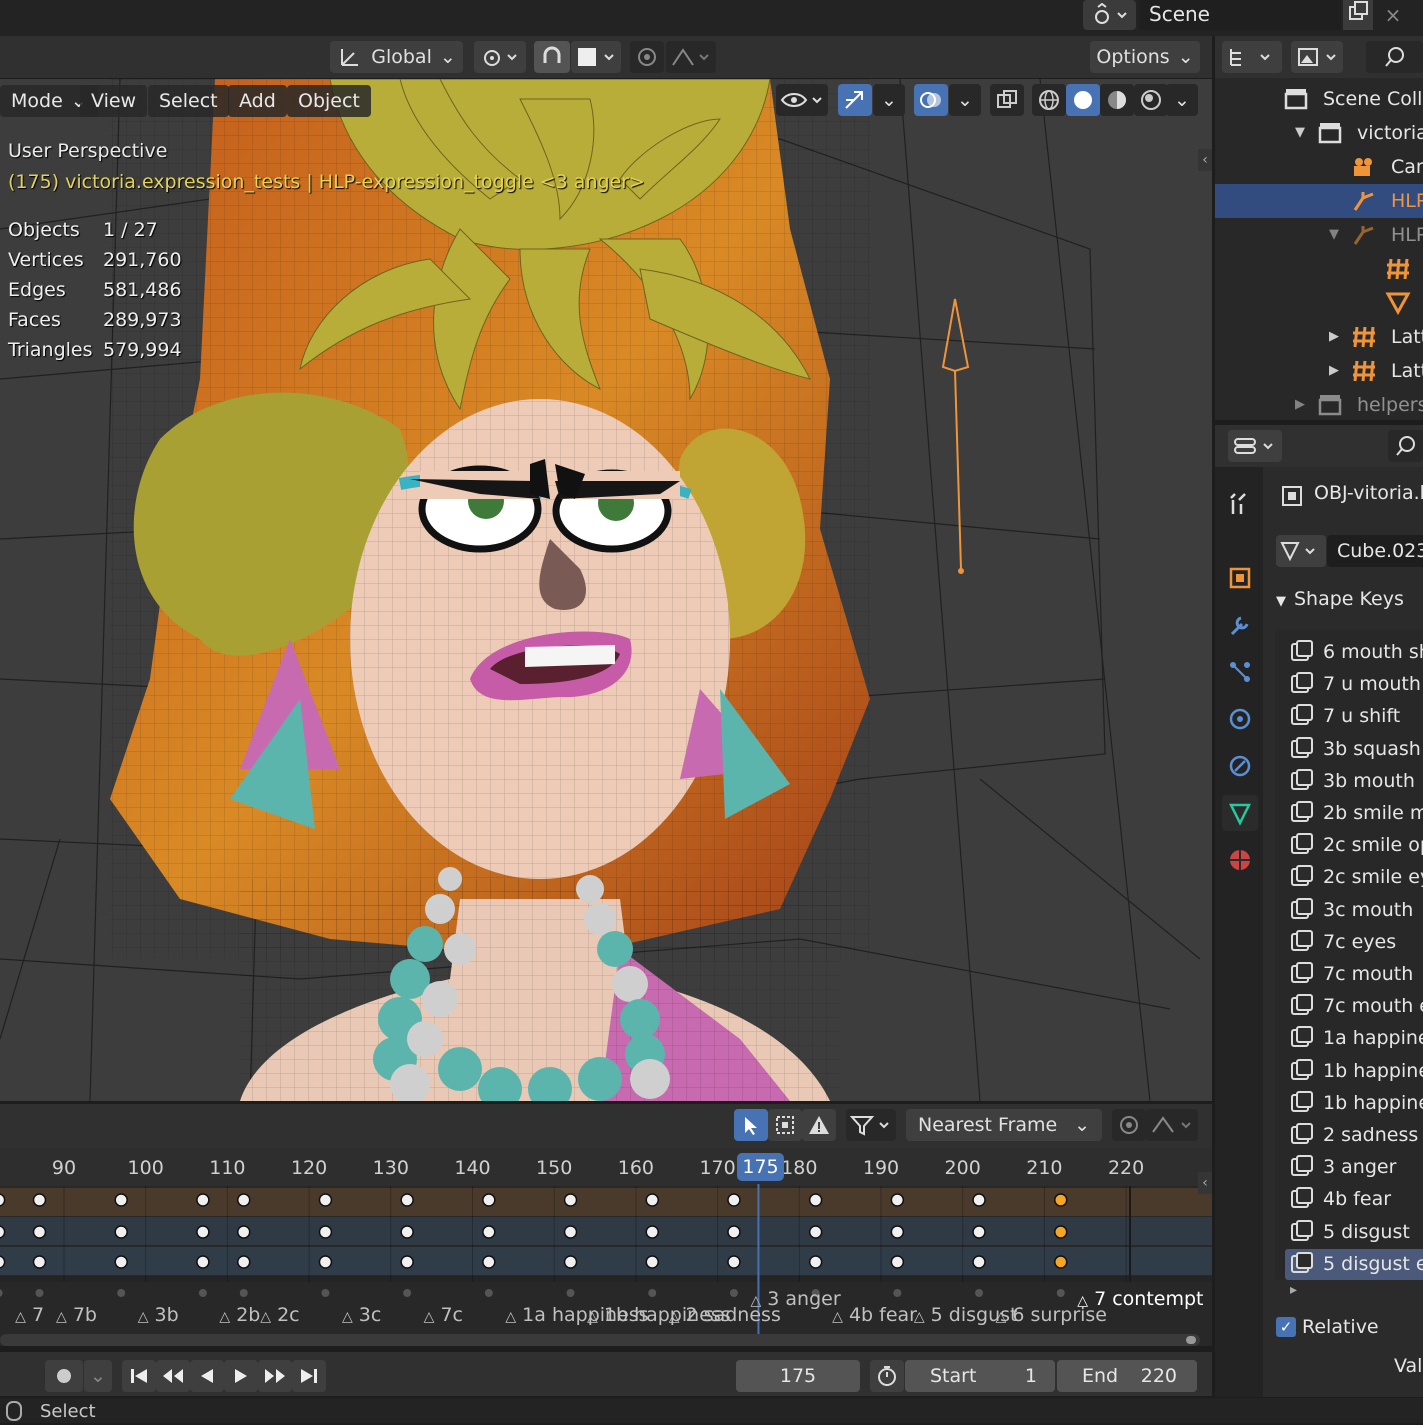 This screenshot has height=1425, width=1423. I want to click on constraints-tab, so click(1240, 766).